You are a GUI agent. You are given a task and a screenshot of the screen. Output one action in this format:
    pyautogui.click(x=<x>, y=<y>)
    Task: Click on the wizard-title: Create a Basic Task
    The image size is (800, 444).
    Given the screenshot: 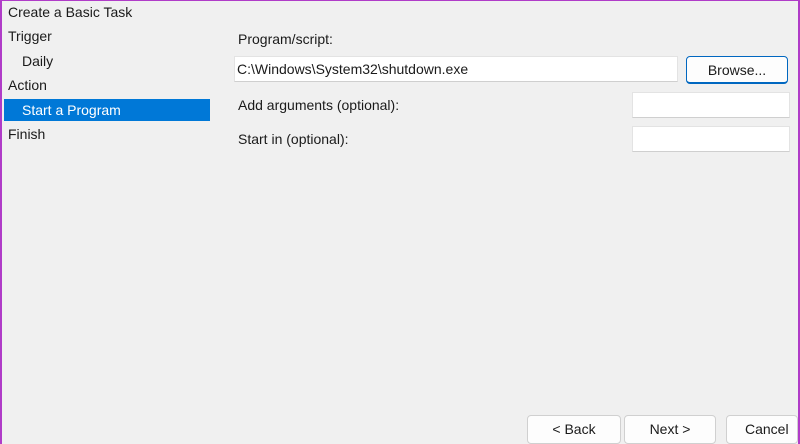 What is the action you would take?
    pyautogui.click(x=70, y=12)
    